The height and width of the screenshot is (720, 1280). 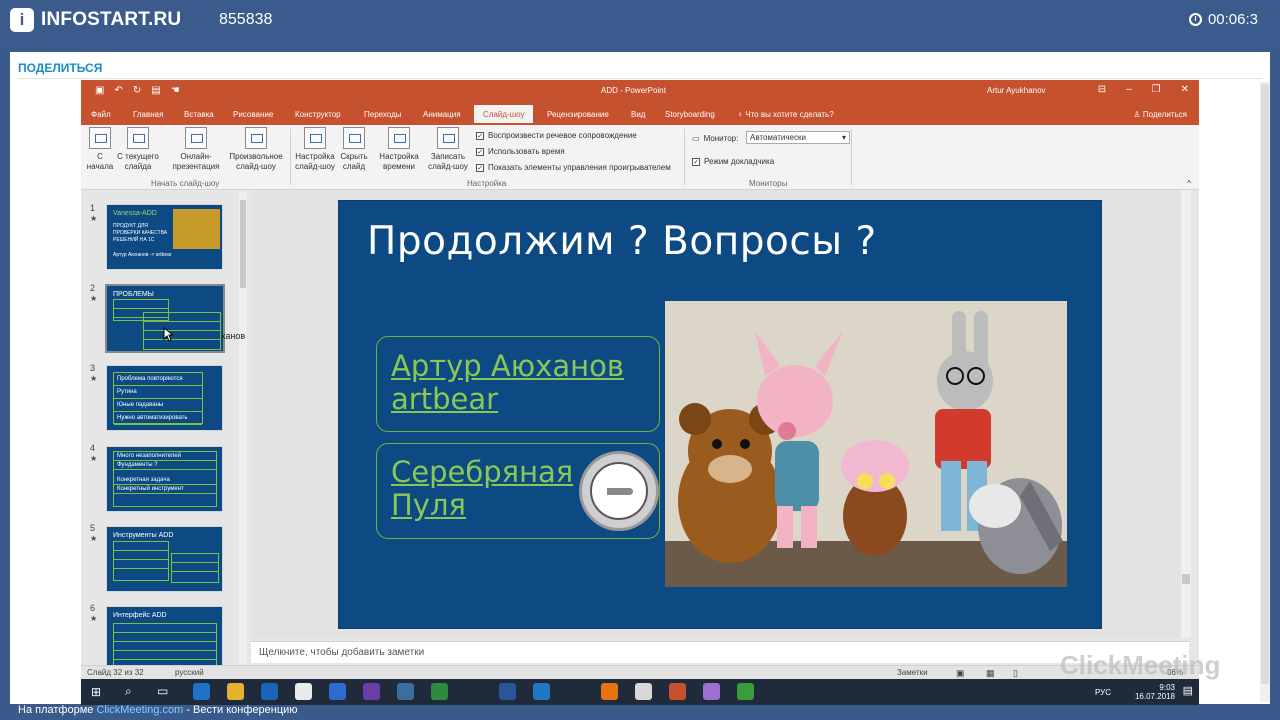 What do you see at coordinates (843, 137) in the screenshot?
I see `chevron-down-icon: ▾` at bounding box center [843, 137].